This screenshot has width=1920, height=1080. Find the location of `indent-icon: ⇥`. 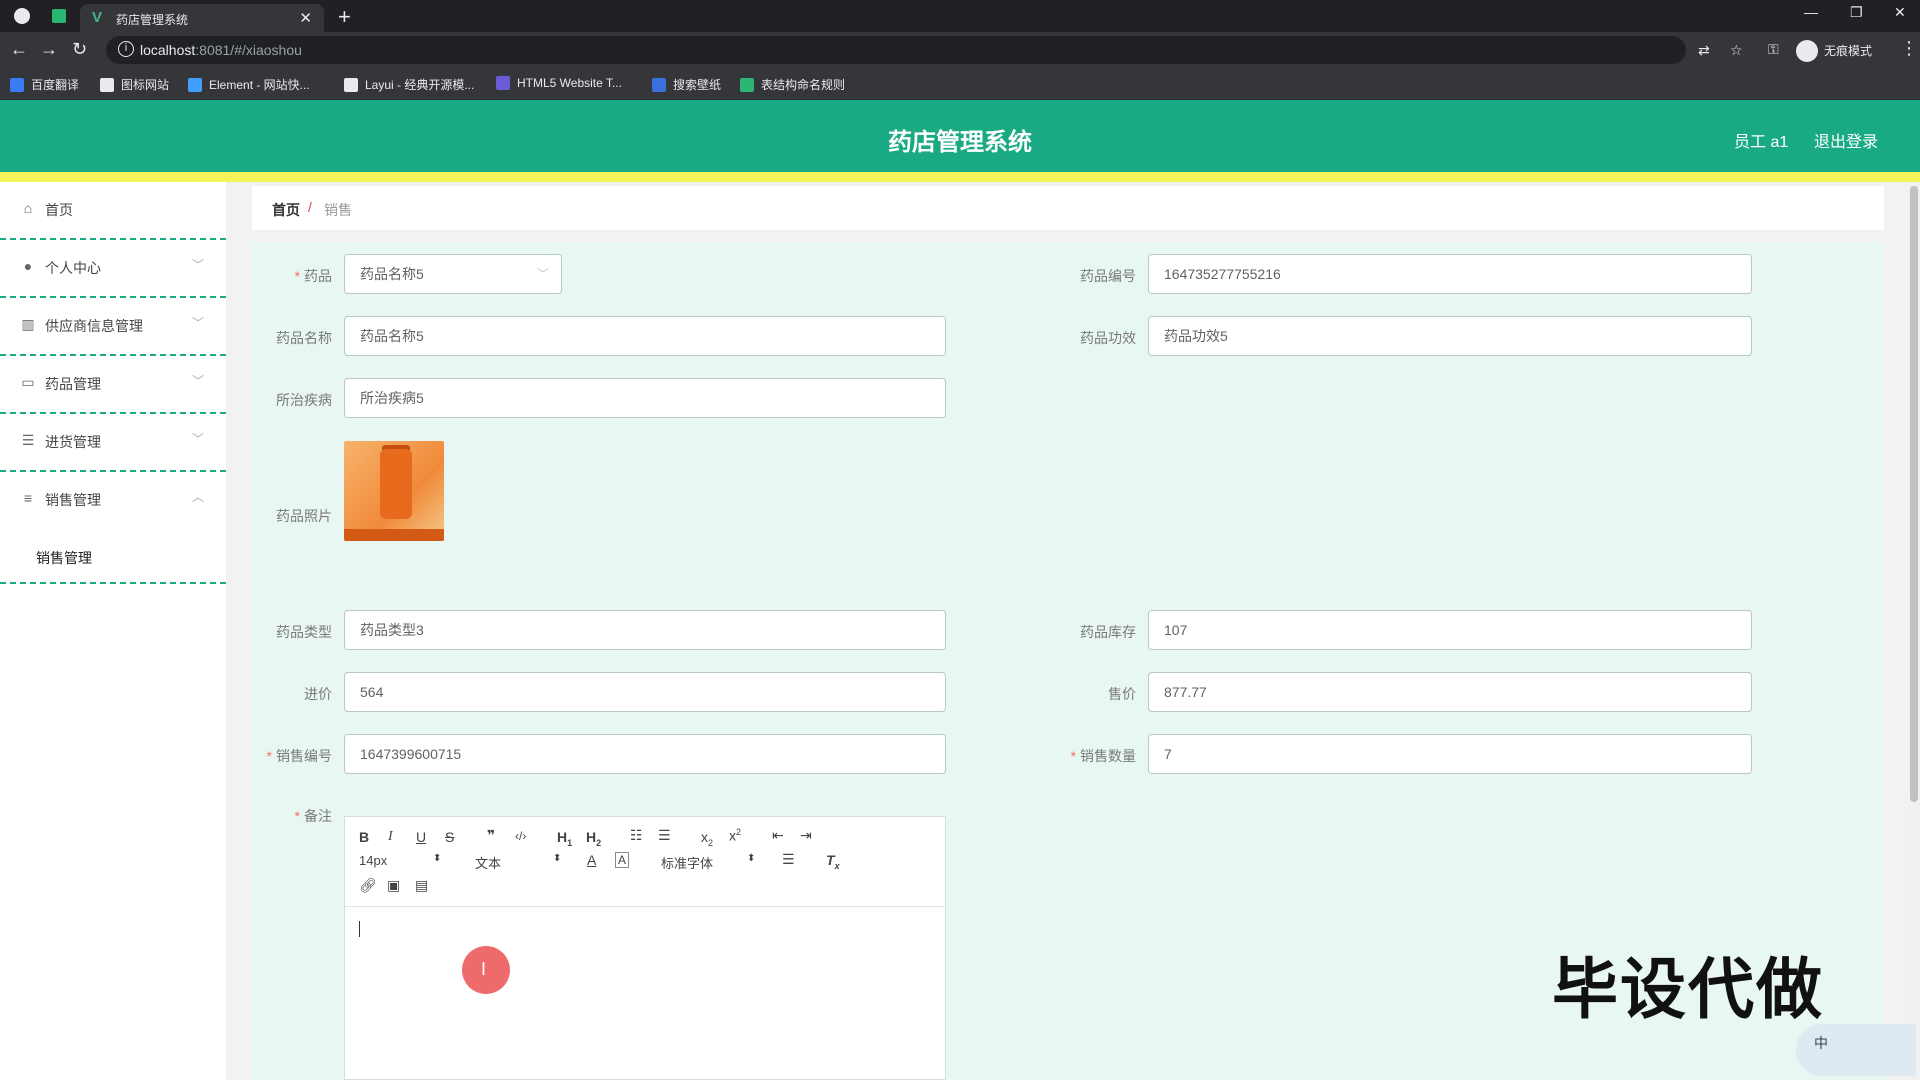

indent-icon: ⇥ is located at coordinates (806, 835).